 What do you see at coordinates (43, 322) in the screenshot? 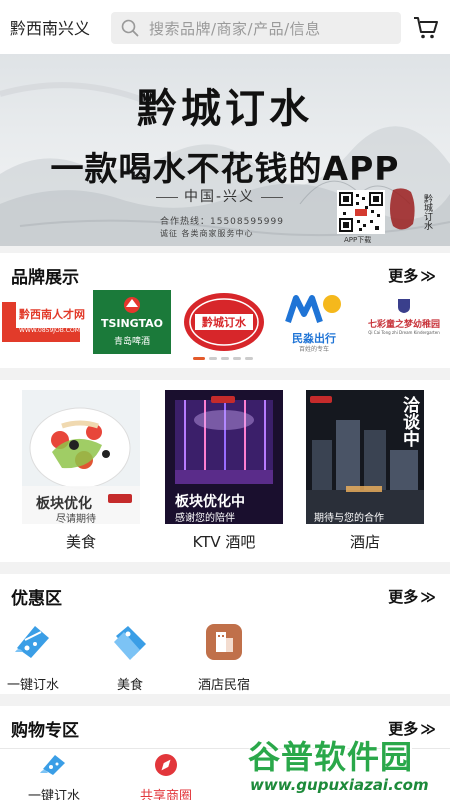
I see `brand-logo-rencai: 黔西南人才网 WWW.0859JOB.COM` at bounding box center [43, 322].